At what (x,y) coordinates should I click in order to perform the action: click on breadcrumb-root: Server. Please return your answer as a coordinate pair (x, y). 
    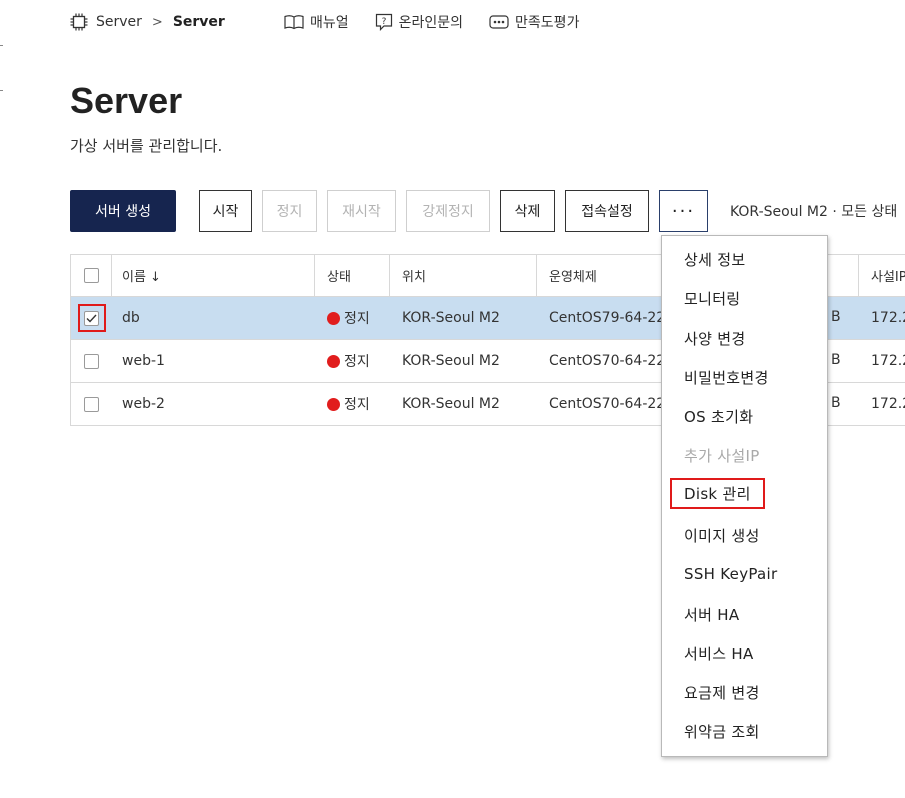
    Looking at the image, I should click on (119, 22).